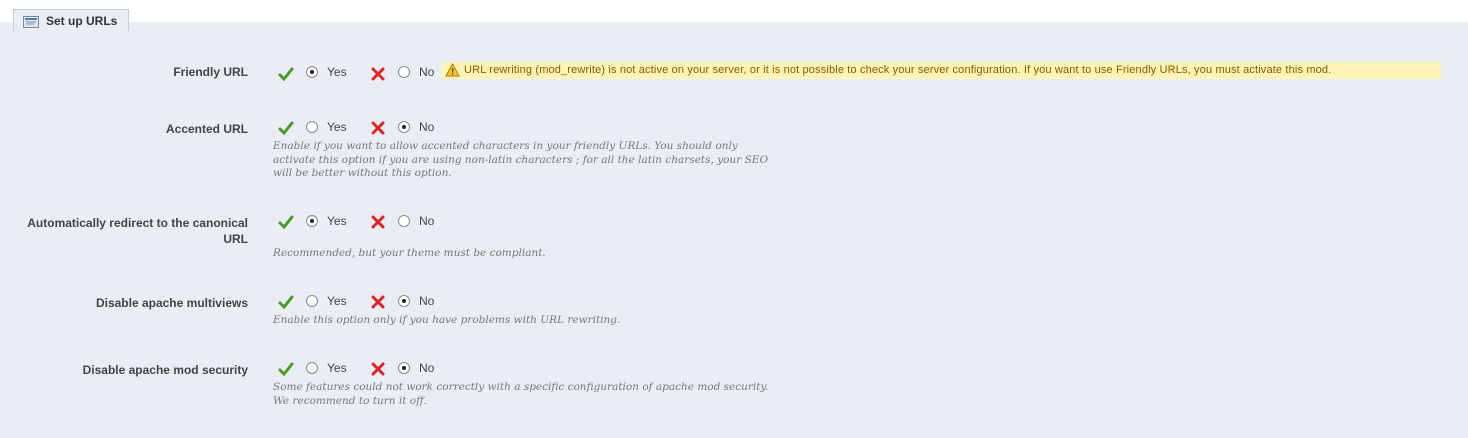 This screenshot has width=1468, height=438. What do you see at coordinates (404, 127) in the screenshot?
I see `accented-url-no-radio` at bounding box center [404, 127].